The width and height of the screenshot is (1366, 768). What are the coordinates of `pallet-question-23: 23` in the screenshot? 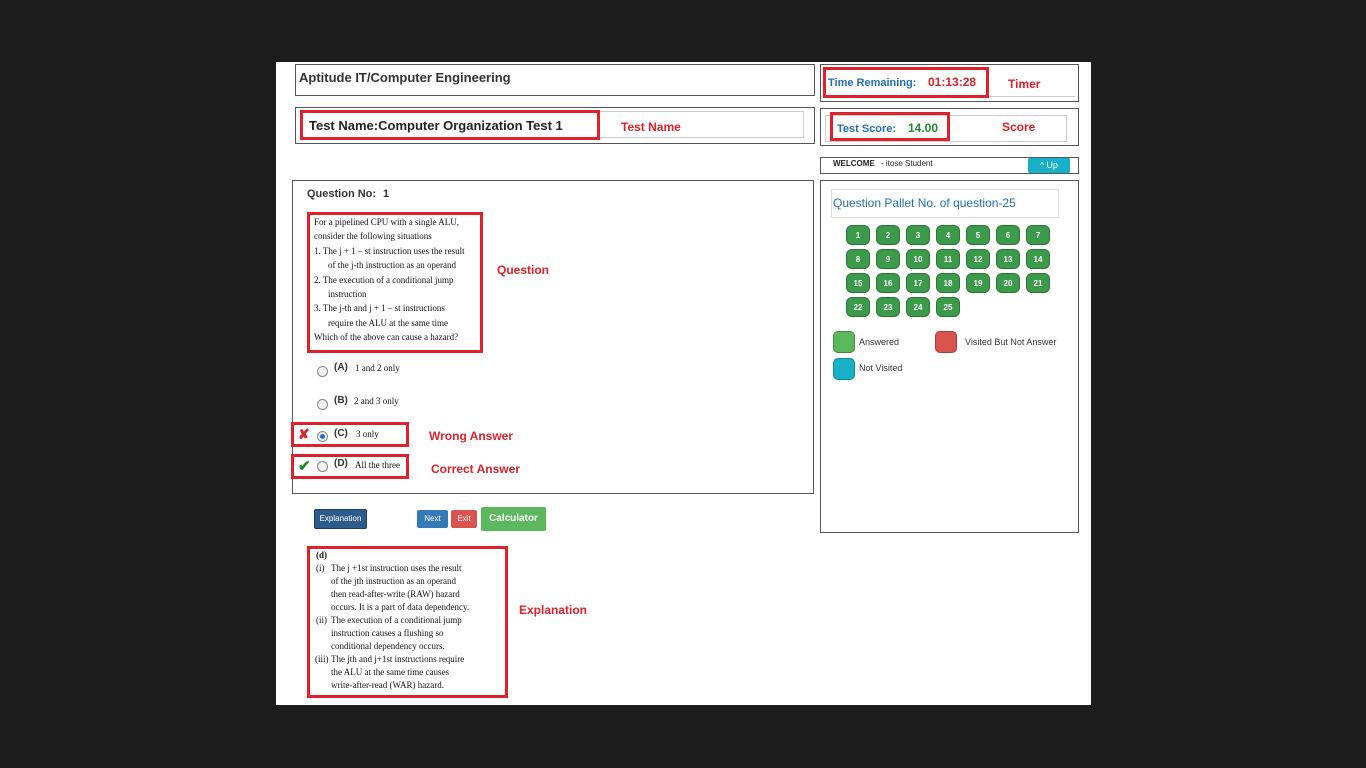 It's located at (888, 307).